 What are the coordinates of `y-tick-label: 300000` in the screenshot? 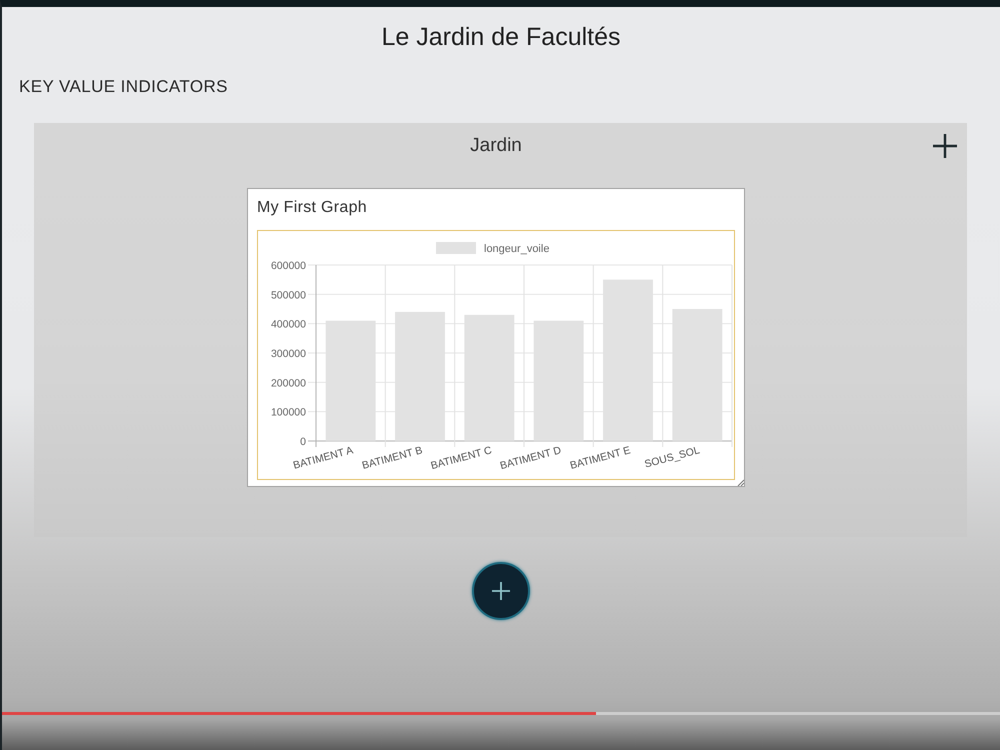 It's located at (288, 354).